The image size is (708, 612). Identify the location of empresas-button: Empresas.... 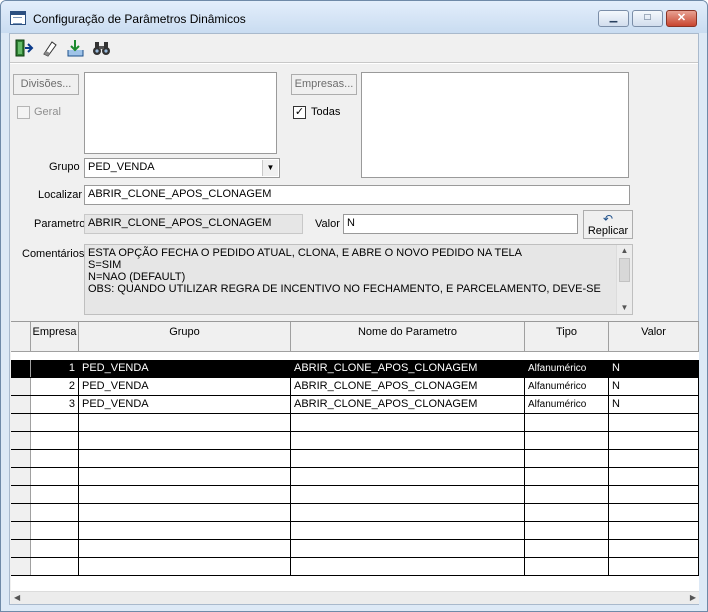
(324, 84).